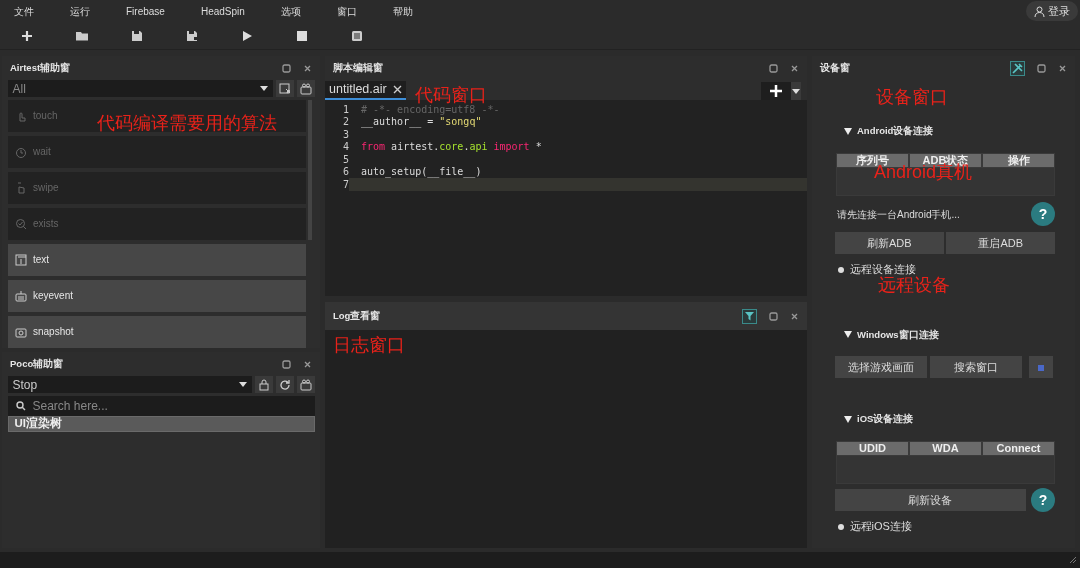  I want to click on check-search-icon, so click(21, 223).